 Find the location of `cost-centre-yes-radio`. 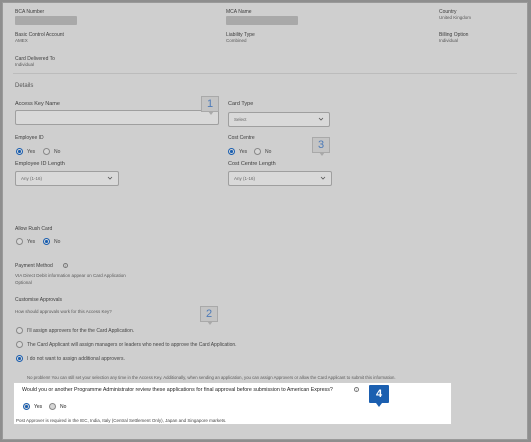

cost-centre-yes-radio is located at coordinates (231, 151).